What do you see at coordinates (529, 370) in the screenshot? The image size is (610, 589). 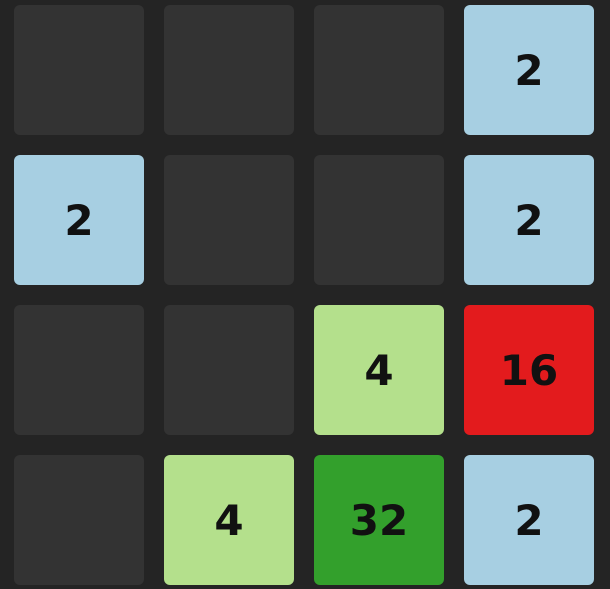 I see `tile-r2-c3: 16` at bounding box center [529, 370].